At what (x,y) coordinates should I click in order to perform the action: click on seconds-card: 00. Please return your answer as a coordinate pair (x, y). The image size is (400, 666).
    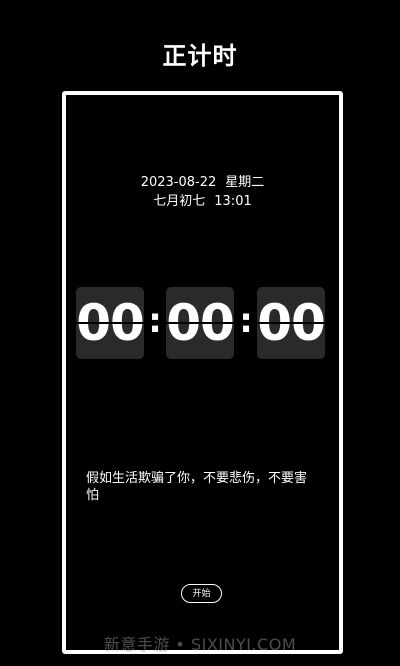
    Looking at the image, I should click on (291, 323).